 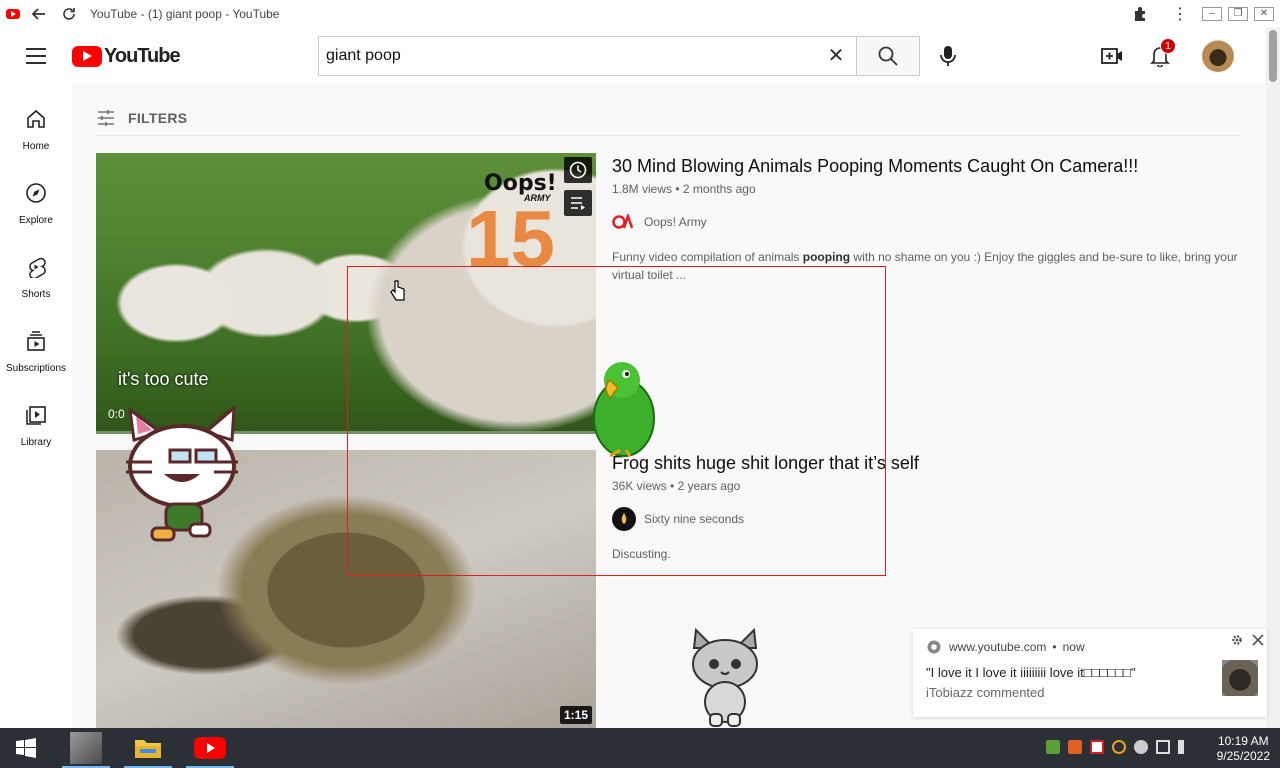 What do you see at coordinates (36, 193) in the screenshot?
I see `compass-icon` at bounding box center [36, 193].